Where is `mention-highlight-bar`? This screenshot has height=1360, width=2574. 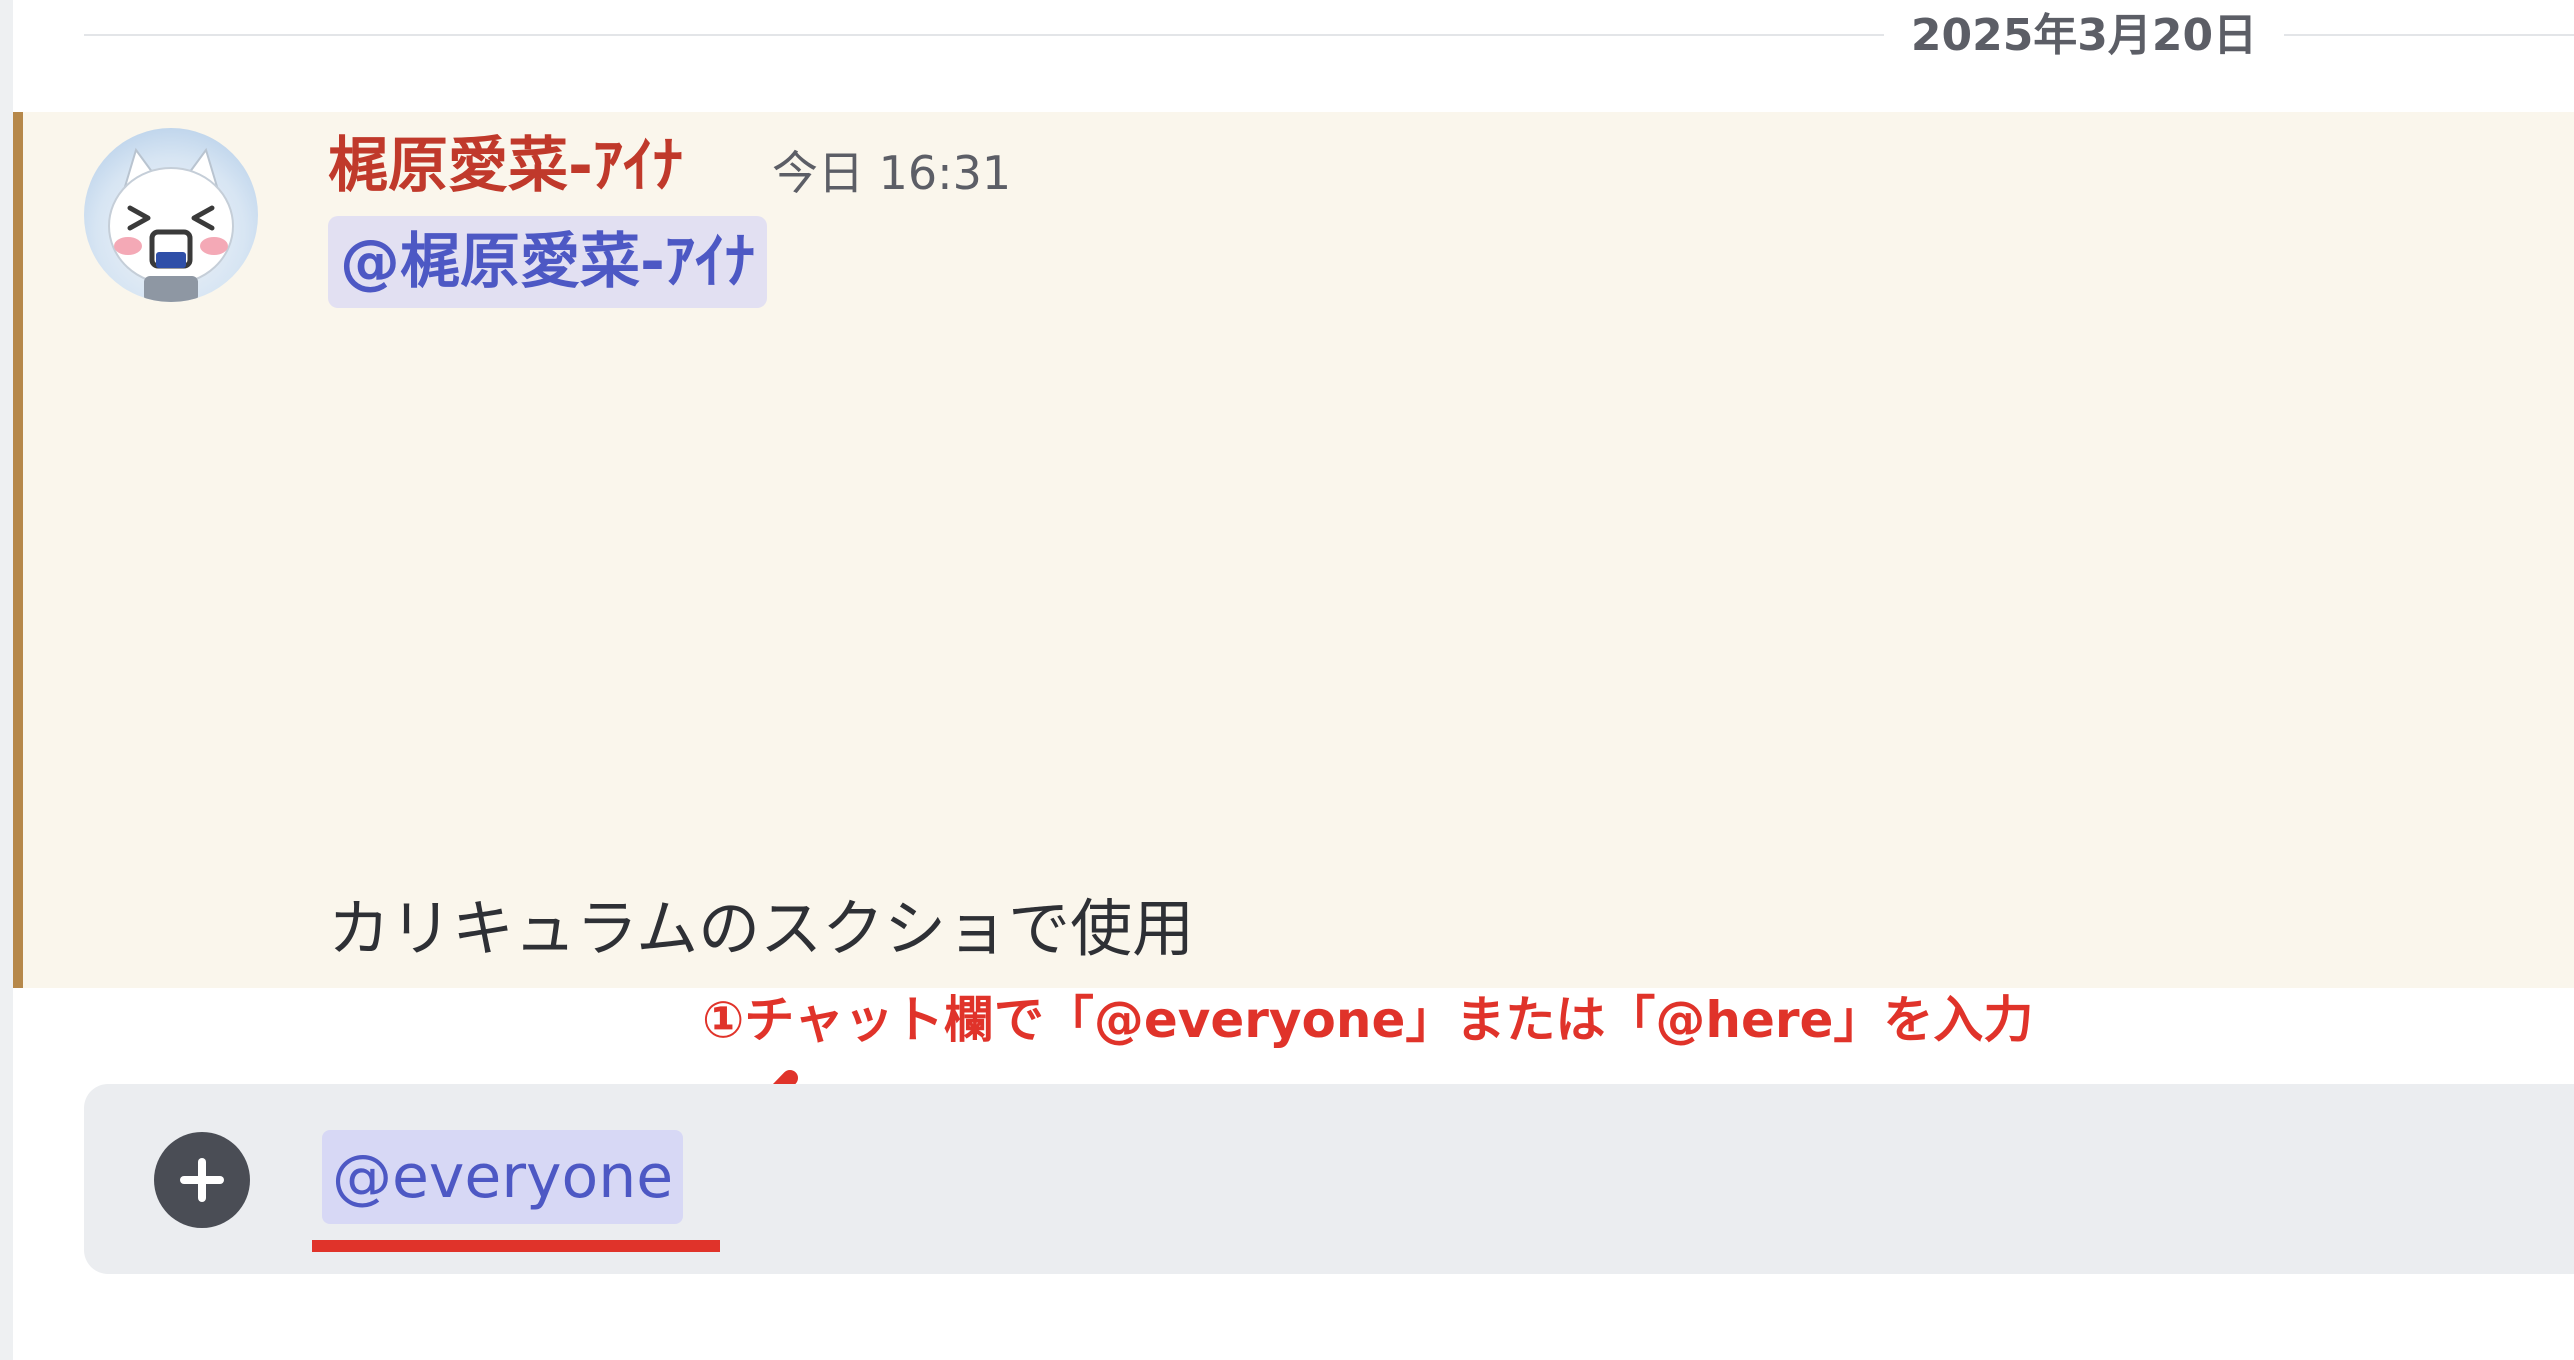
mention-highlight-bar is located at coordinates (18, 550).